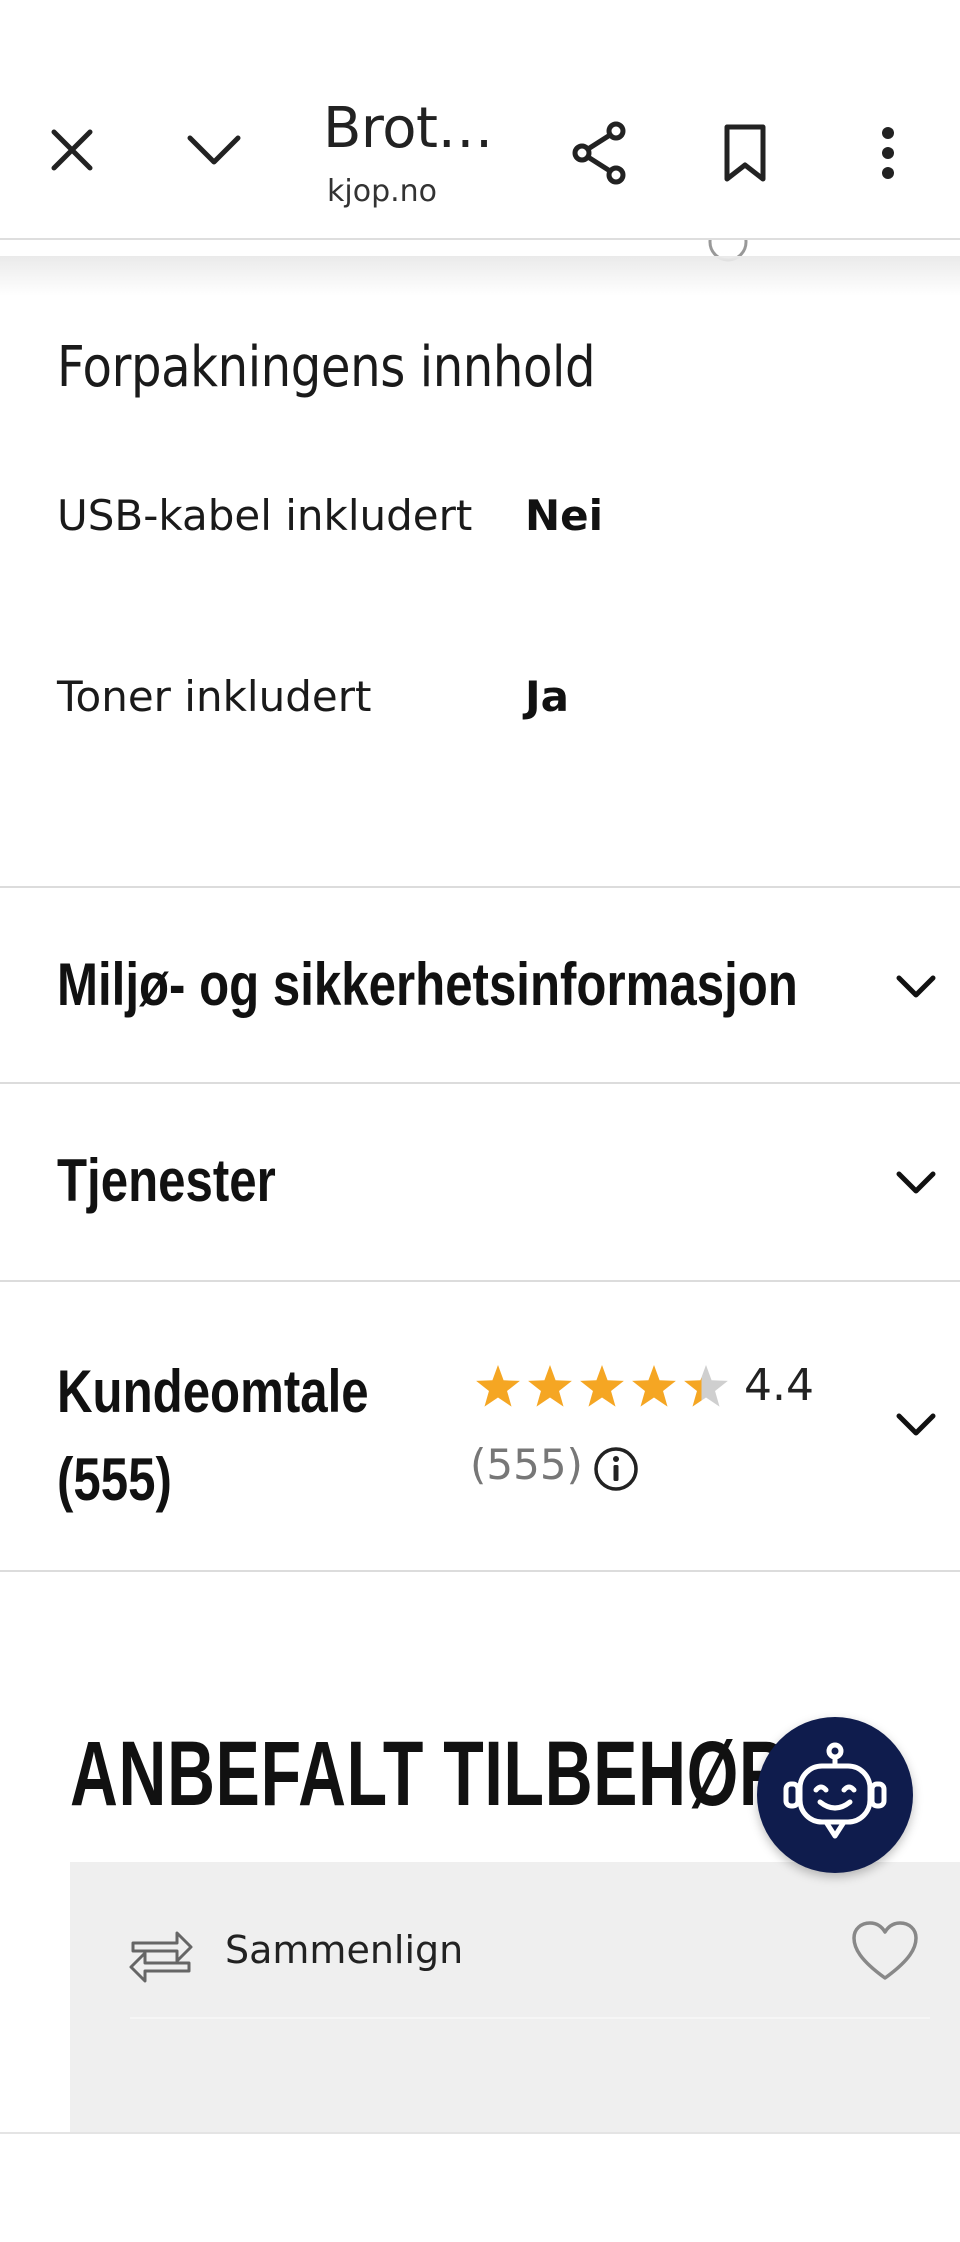 The image size is (960, 2242). What do you see at coordinates (835, 1790) in the screenshot?
I see `robot-chat-icon` at bounding box center [835, 1790].